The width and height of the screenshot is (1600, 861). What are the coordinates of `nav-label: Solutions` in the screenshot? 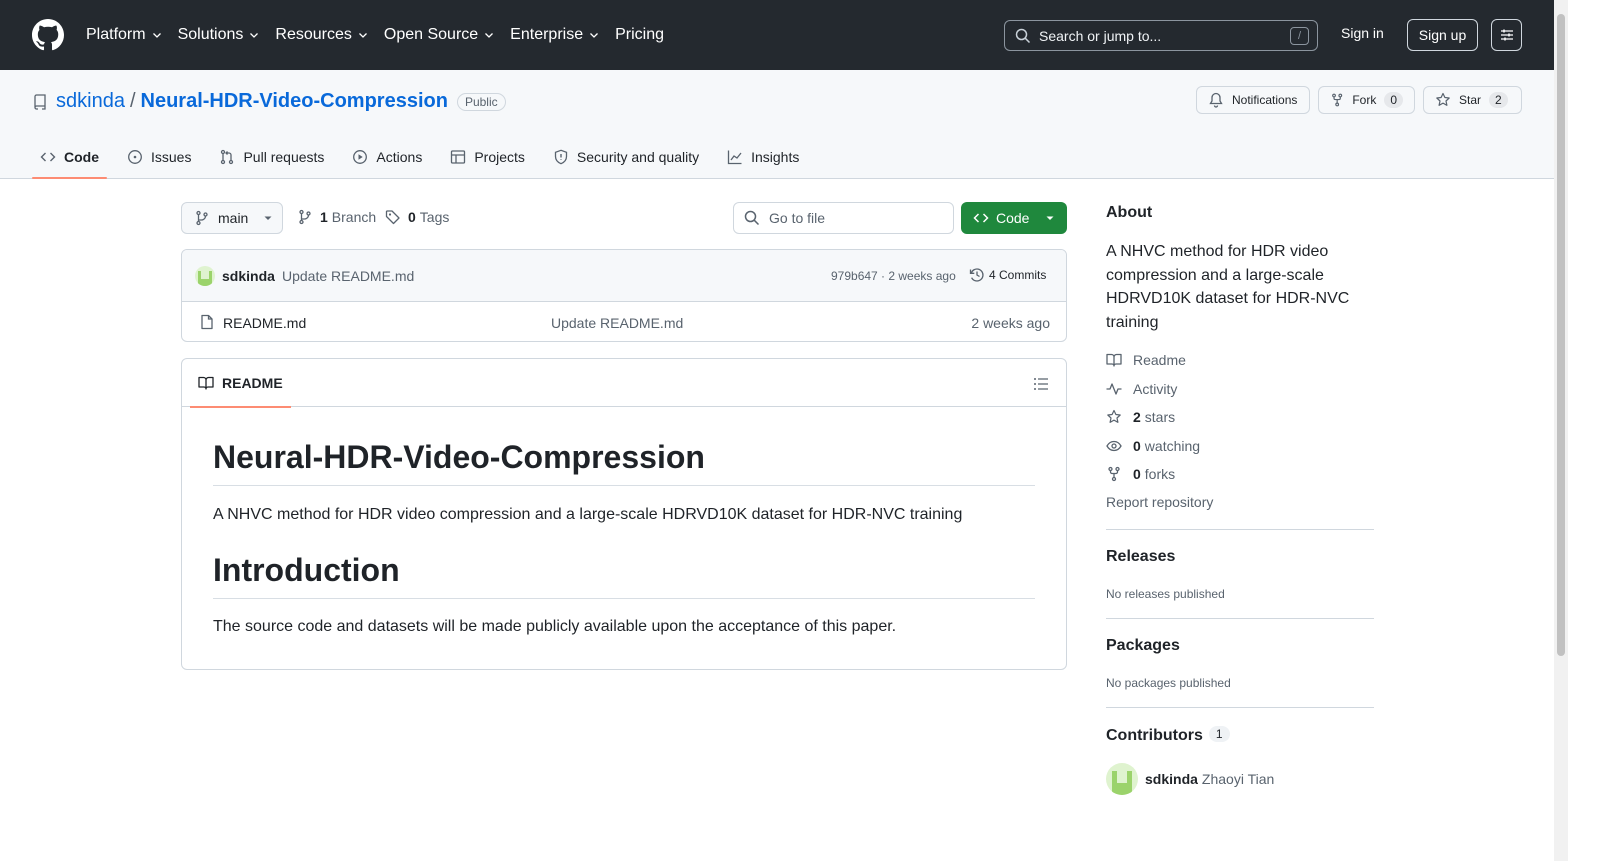 It's located at (210, 34).